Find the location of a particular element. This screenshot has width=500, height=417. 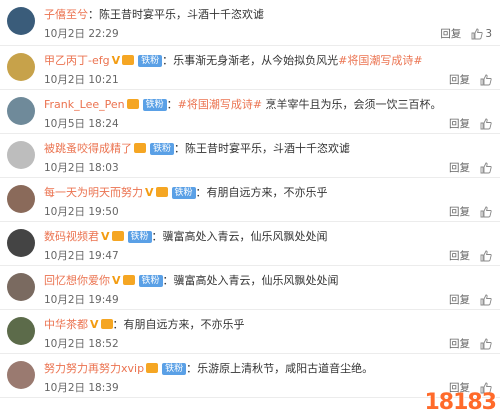

comment-body: 努力努力再努力xvip 铁粉 ：乐游原上清秋节，咸阳古道音尘绝。 is located at coordinates (270, 369).